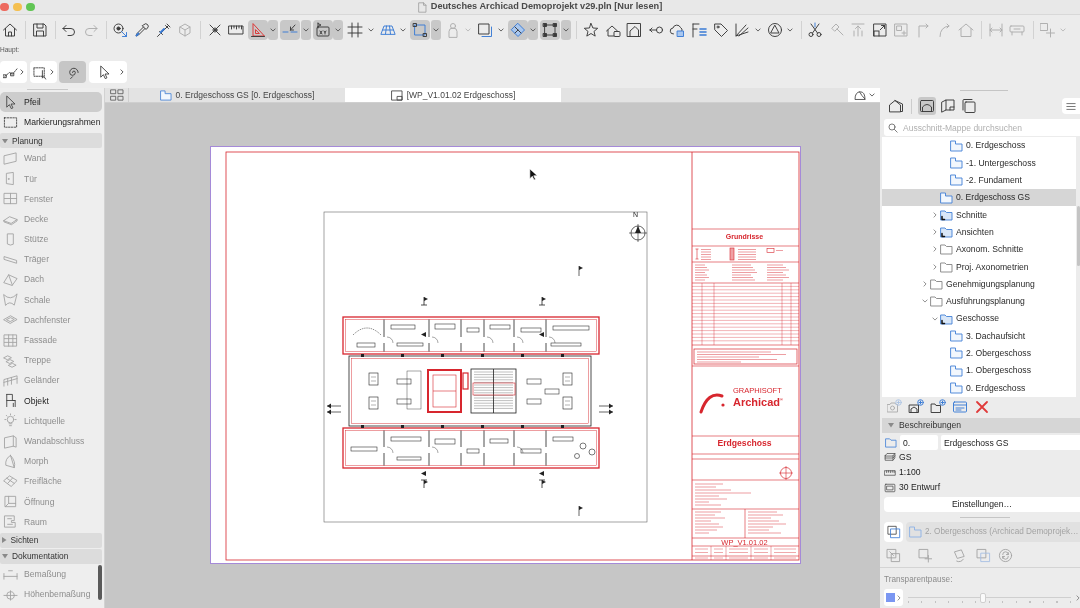 The width and height of the screenshot is (1080, 608). What do you see at coordinates (979, 215) in the screenshot?
I see `tree-item: Schnitte` at bounding box center [979, 215].